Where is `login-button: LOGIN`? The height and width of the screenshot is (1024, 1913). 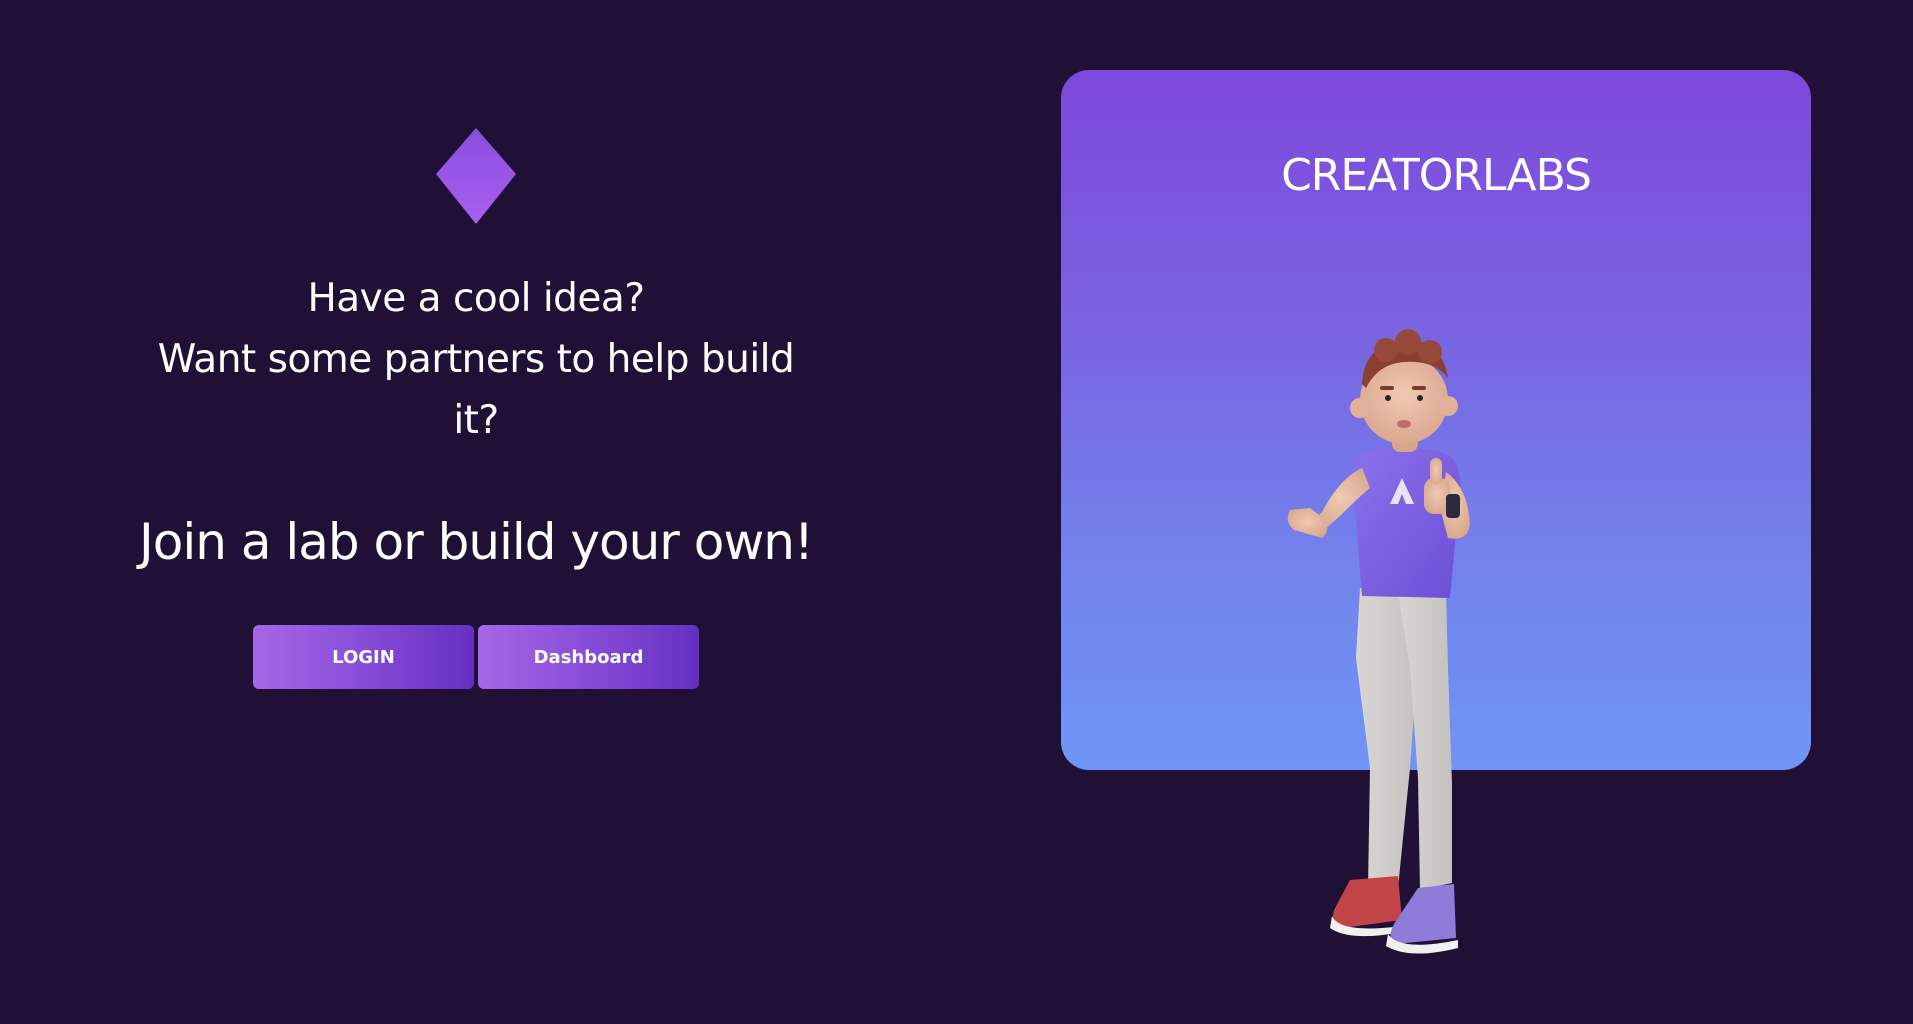
login-button: LOGIN is located at coordinates (363, 657).